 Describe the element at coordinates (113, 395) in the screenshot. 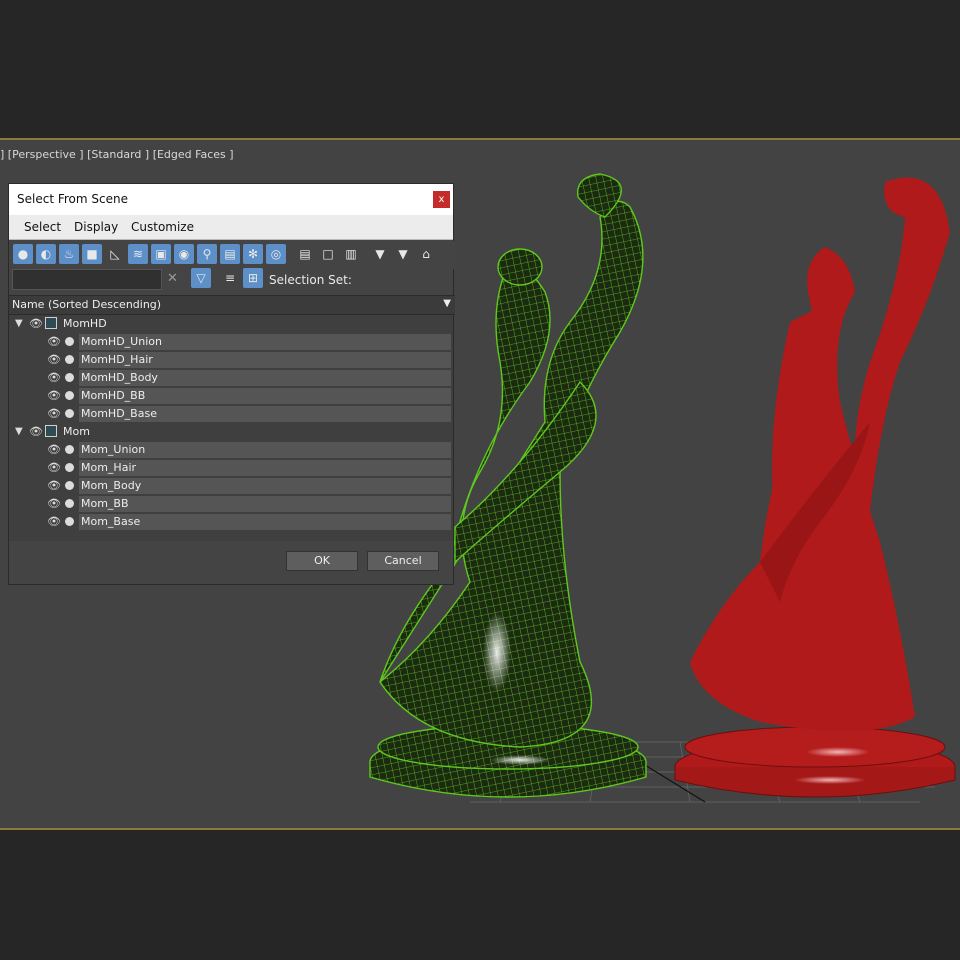

I see `object-name: MomHD_BB` at that location.